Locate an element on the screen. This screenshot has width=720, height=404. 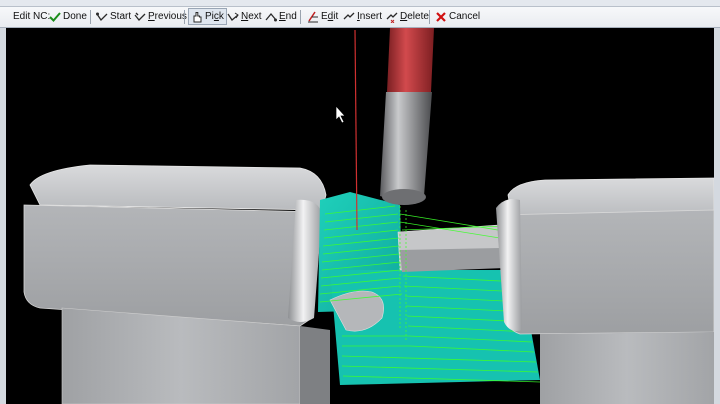
end-button: End is located at coordinates (281, 16).